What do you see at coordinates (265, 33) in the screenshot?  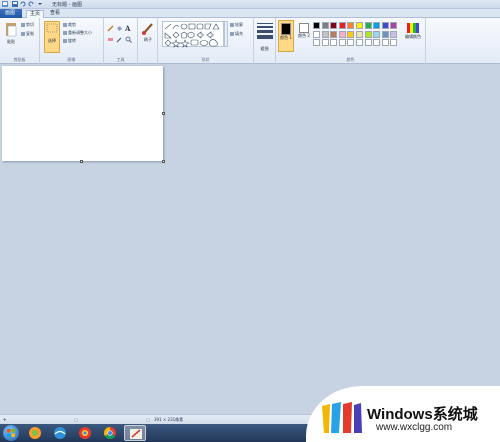 I see `size-button` at bounding box center [265, 33].